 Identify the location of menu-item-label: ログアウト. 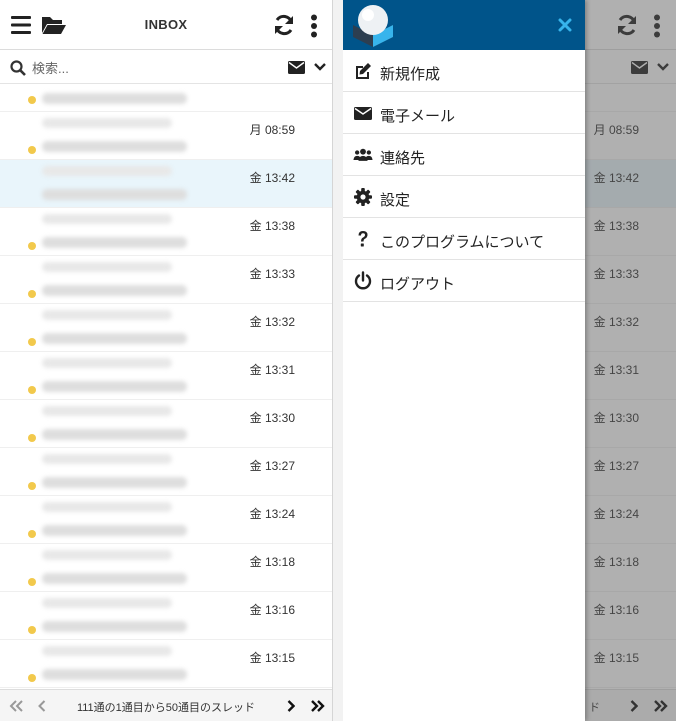
(418, 284).